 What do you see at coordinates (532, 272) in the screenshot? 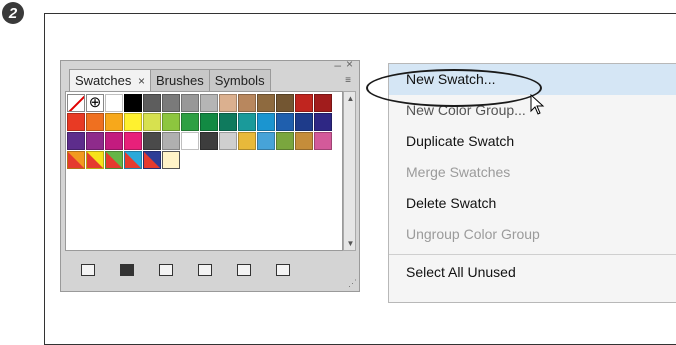
I see `menu-item-select-all-unused: Select All Unused` at bounding box center [532, 272].